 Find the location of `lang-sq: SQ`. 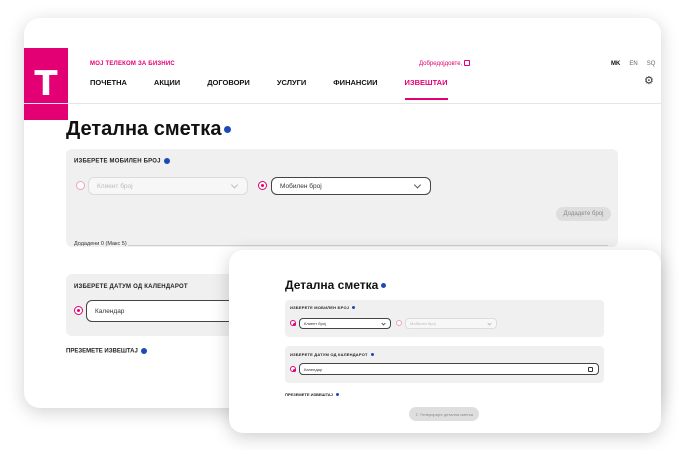

lang-sq: SQ is located at coordinates (651, 64).